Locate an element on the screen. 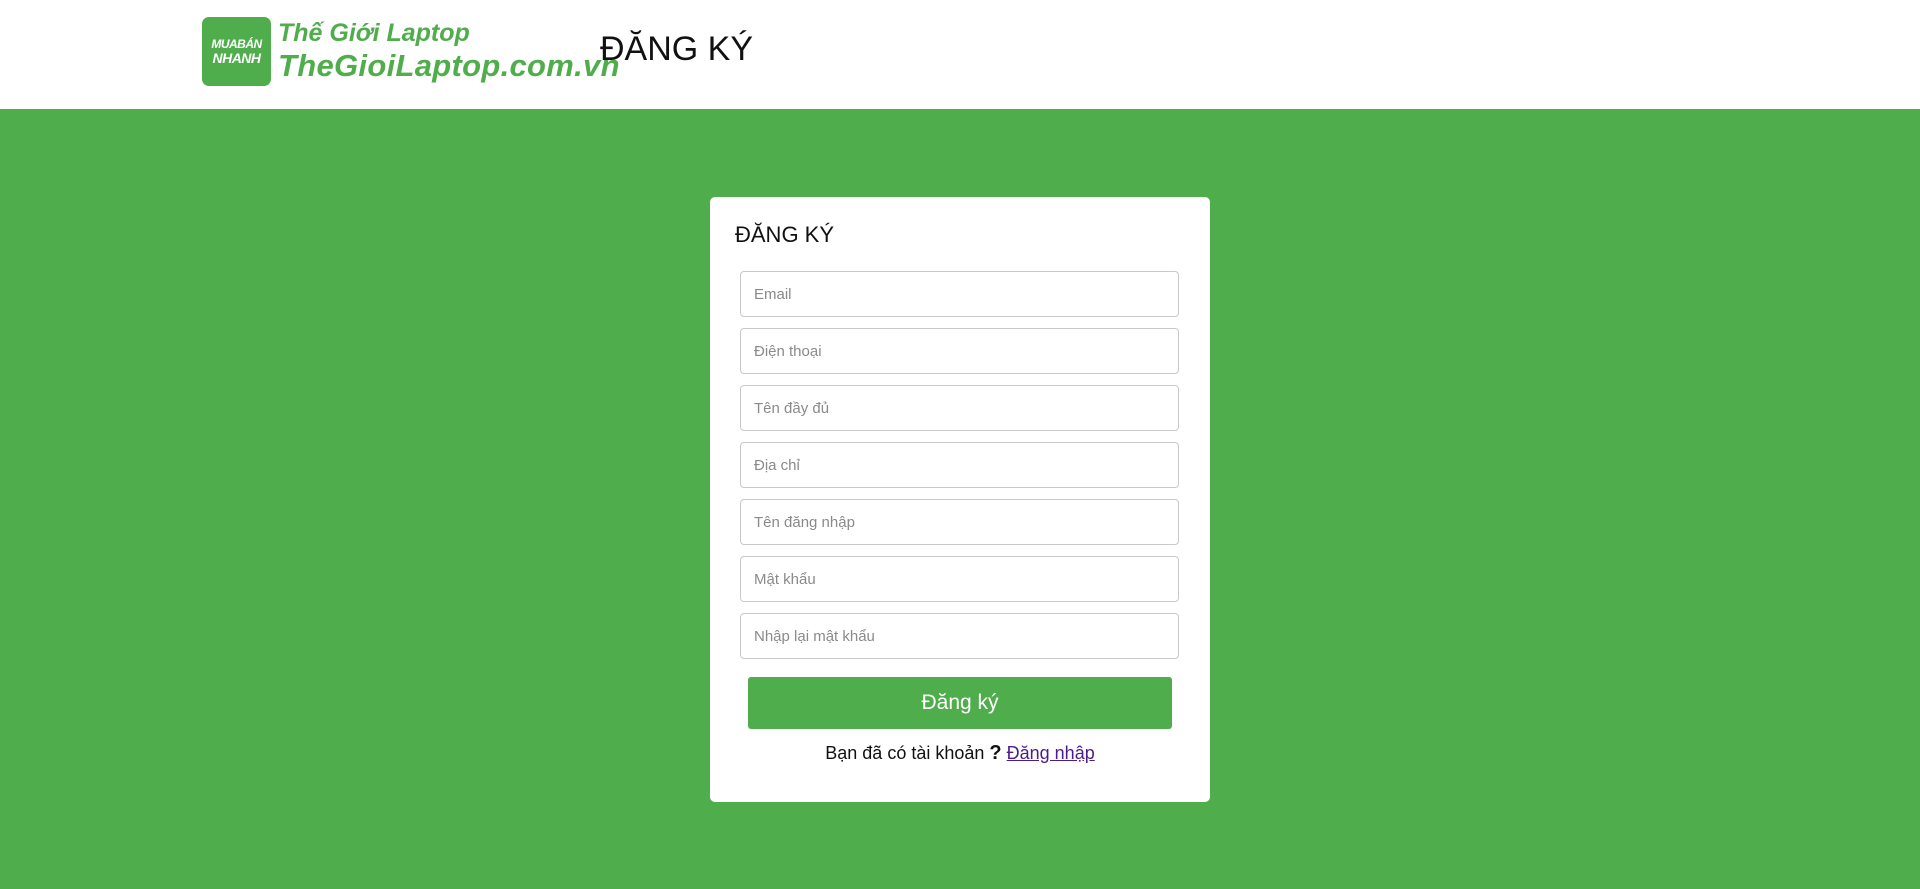 The image size is (1920, 889). confirm-password-field is located at coordinates (959, 636).